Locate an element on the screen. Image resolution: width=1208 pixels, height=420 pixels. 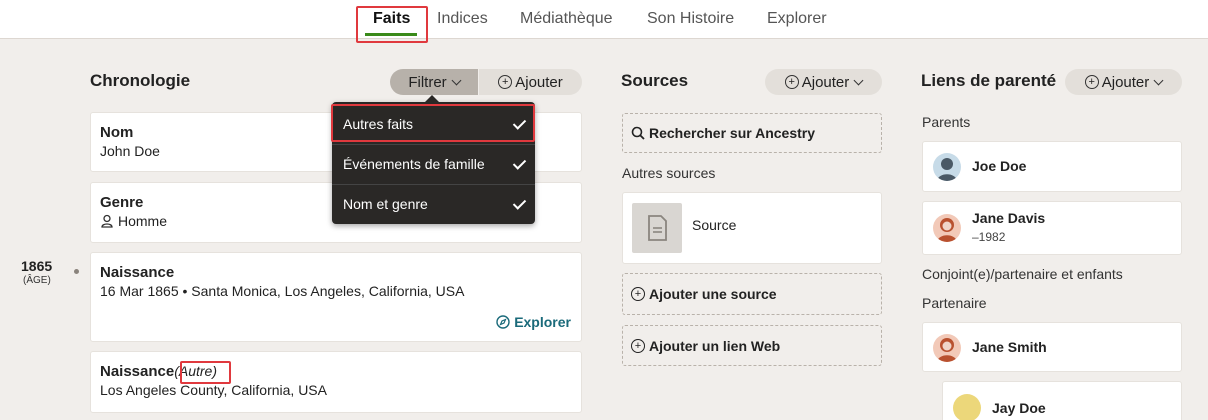
person-card-jane-davis: Jane Davis –1982 is located at coordinates (1052, 228).